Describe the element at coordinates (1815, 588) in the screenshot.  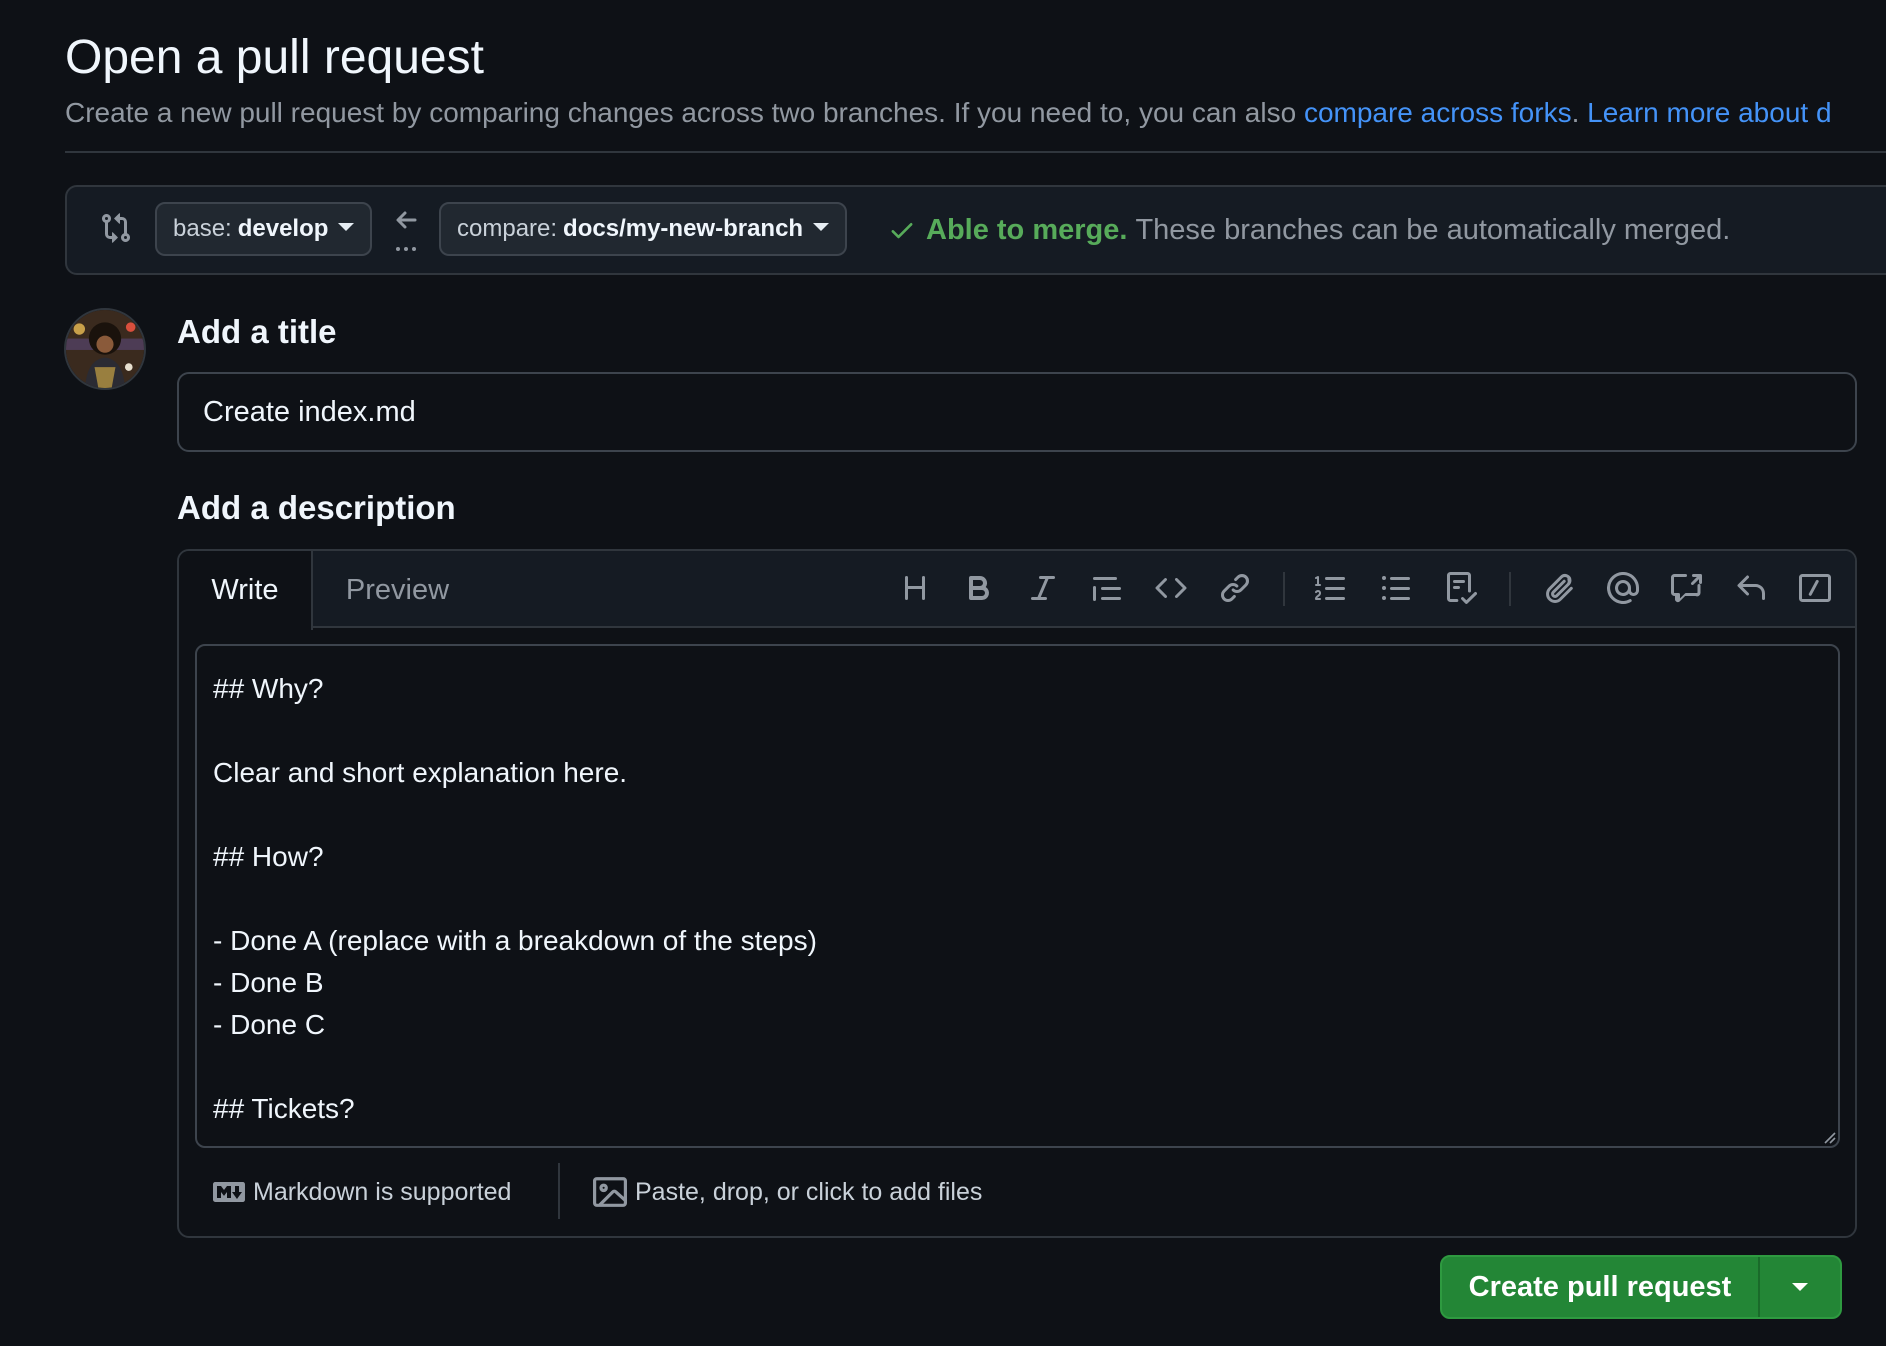
I see `slash-command-icon` at that location.